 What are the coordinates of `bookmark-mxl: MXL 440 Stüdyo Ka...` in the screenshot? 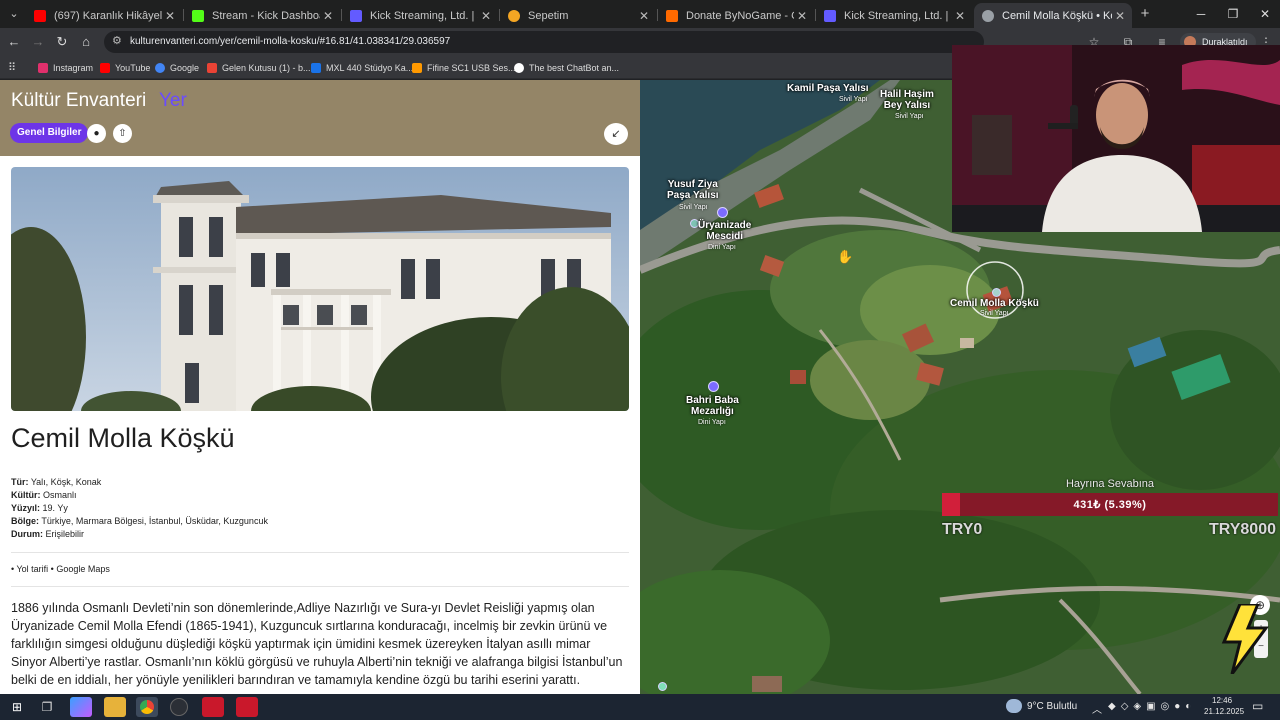 It's located at (362, 67).